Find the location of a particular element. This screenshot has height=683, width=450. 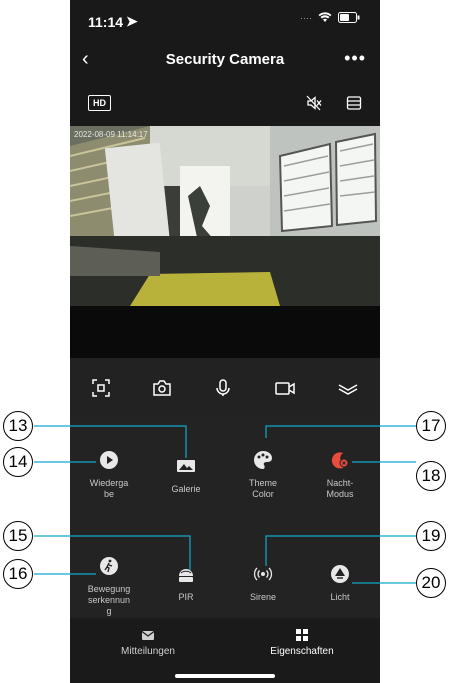

callout-20: 20 is located at coordinates (431, 583).